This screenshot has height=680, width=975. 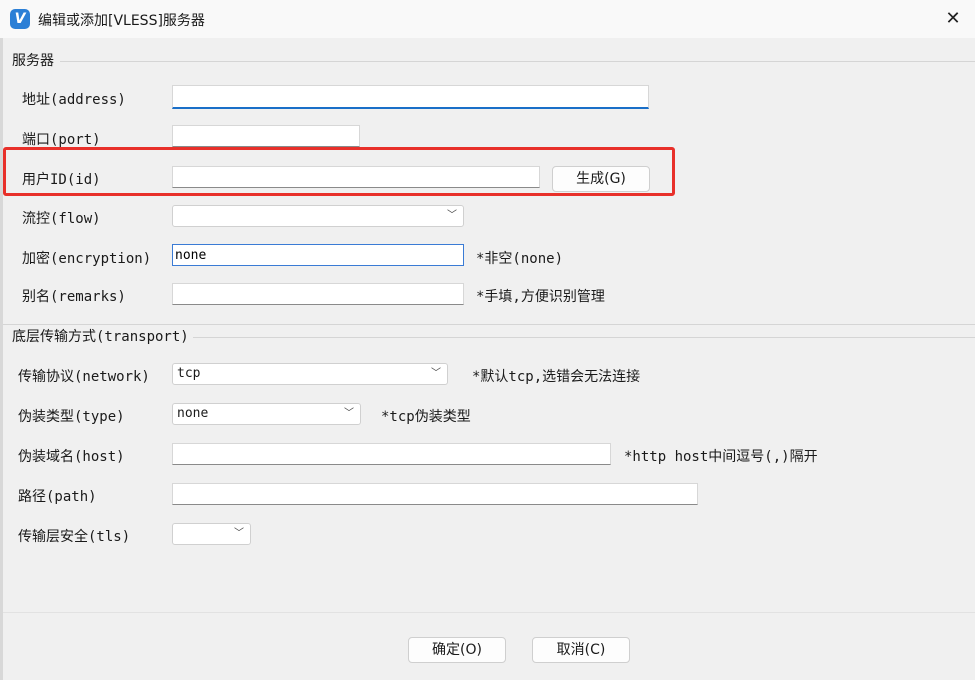 What do you see at coordinates (556, 377) in the screenshot?
I see `network-hint: *默认tcp,选错会无法连接` at bounding box center [556, 377].